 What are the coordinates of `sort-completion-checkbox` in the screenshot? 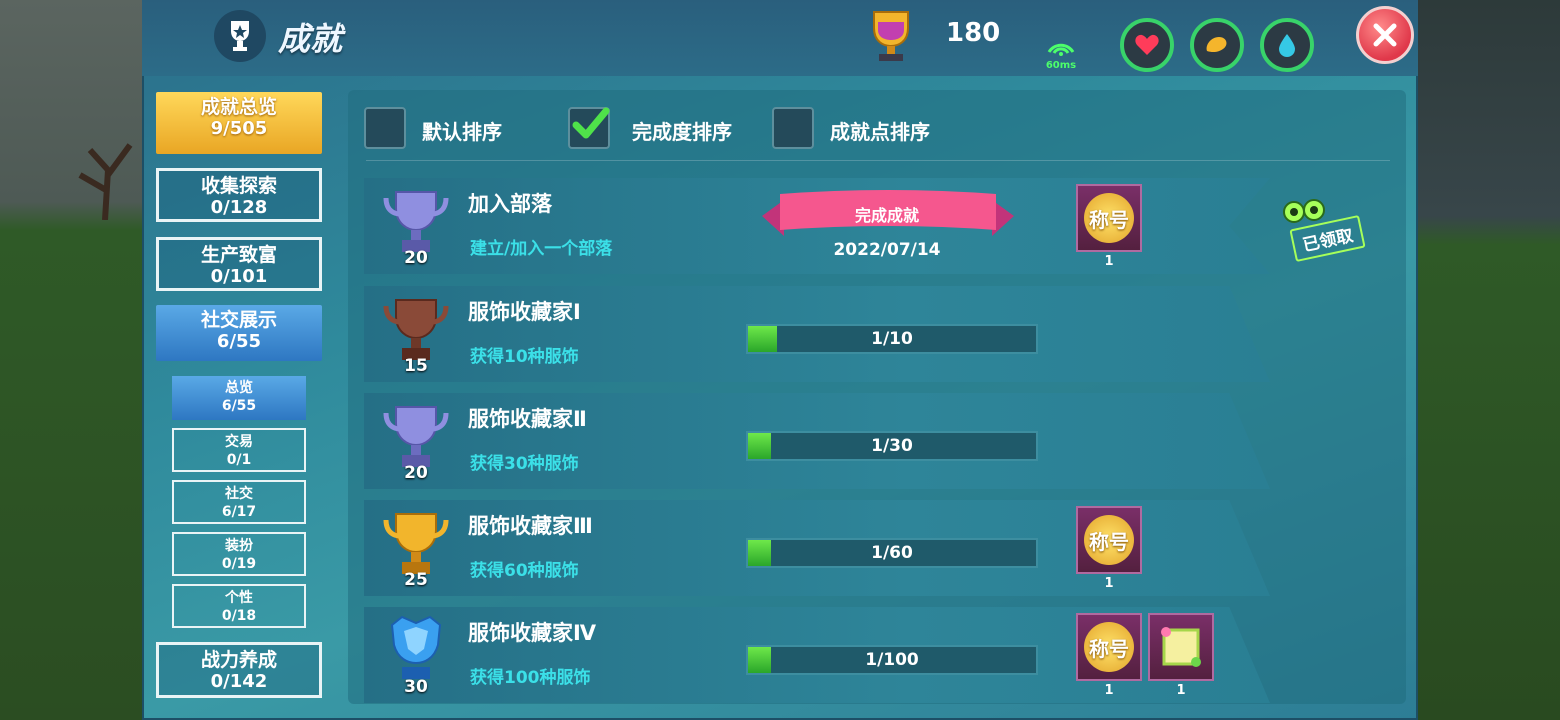 It's located at (589, 128).